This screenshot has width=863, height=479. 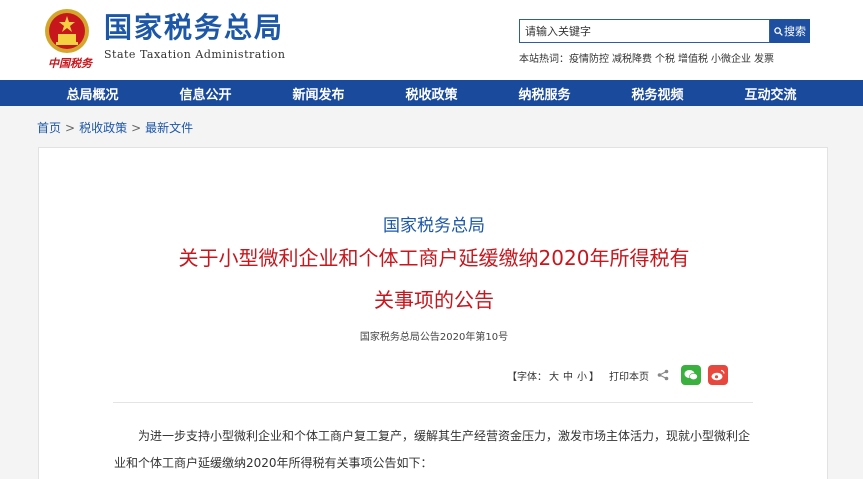 I want to click on share-icon, so click(x=663, y=375).